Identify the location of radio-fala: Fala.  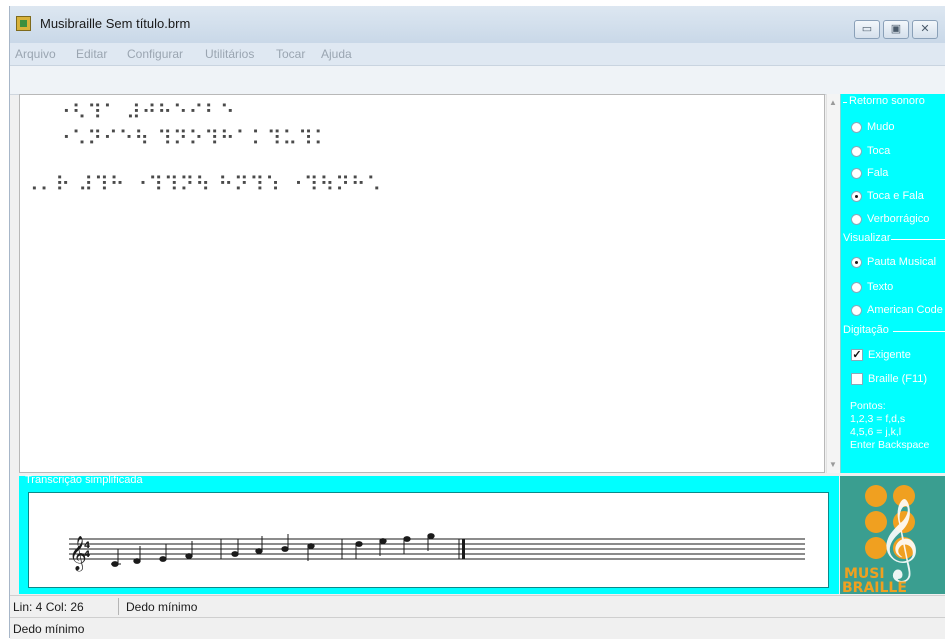
(869, 173).